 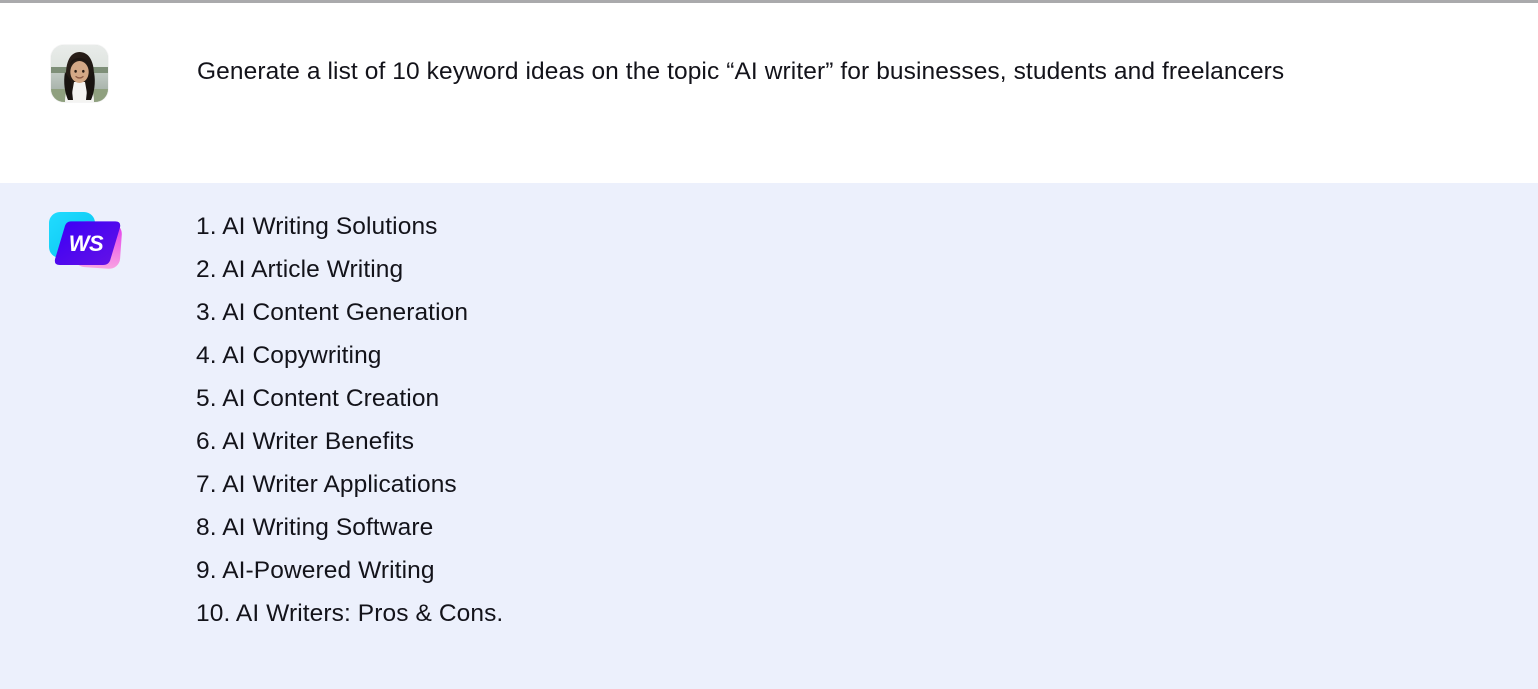 I want to click on list-item: 2. AI Article Writing, so click(x=300, y=269).